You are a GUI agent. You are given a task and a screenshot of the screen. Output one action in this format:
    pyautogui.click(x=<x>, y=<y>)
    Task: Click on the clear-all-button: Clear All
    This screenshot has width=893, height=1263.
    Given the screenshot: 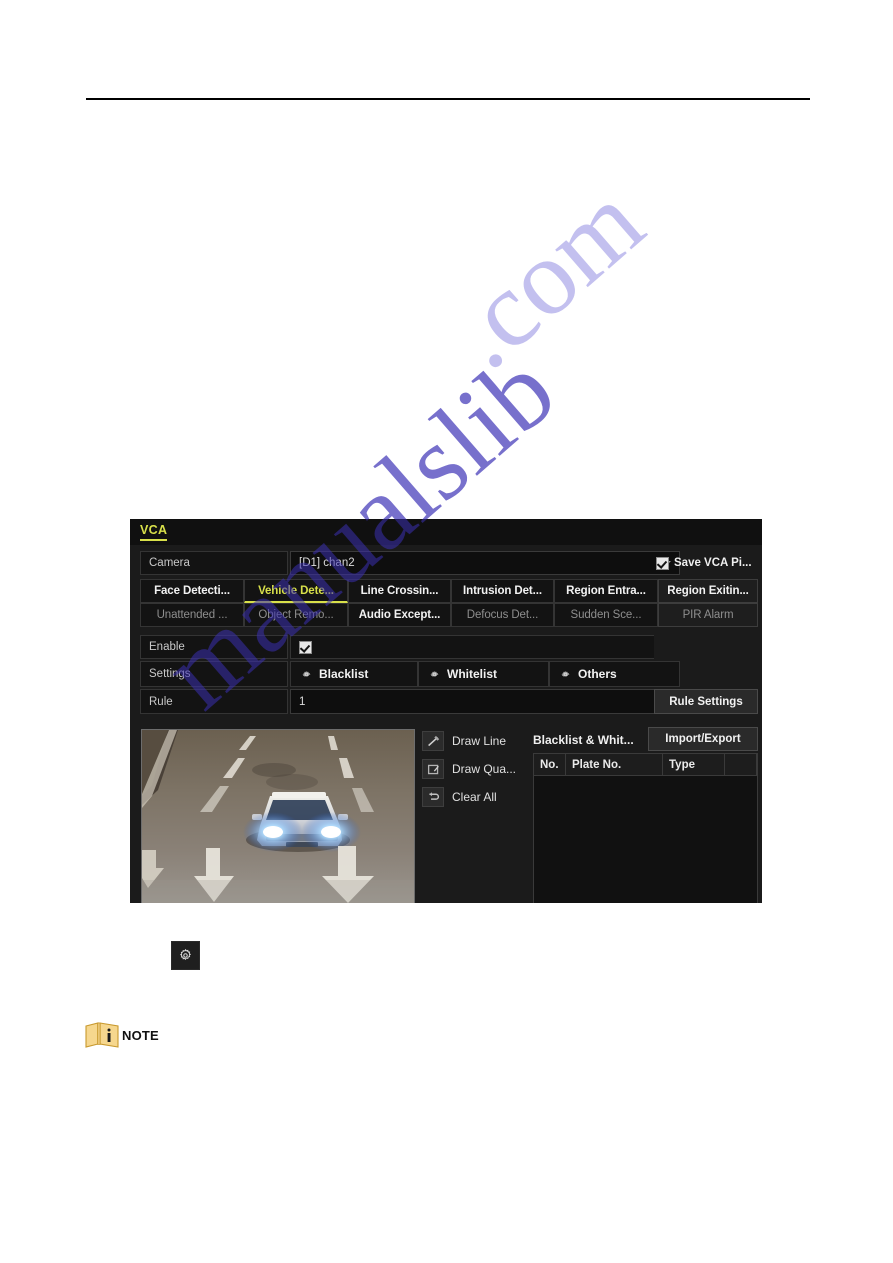 What is the action you would take?
    pyautogui.click(x=459, y=797)
    